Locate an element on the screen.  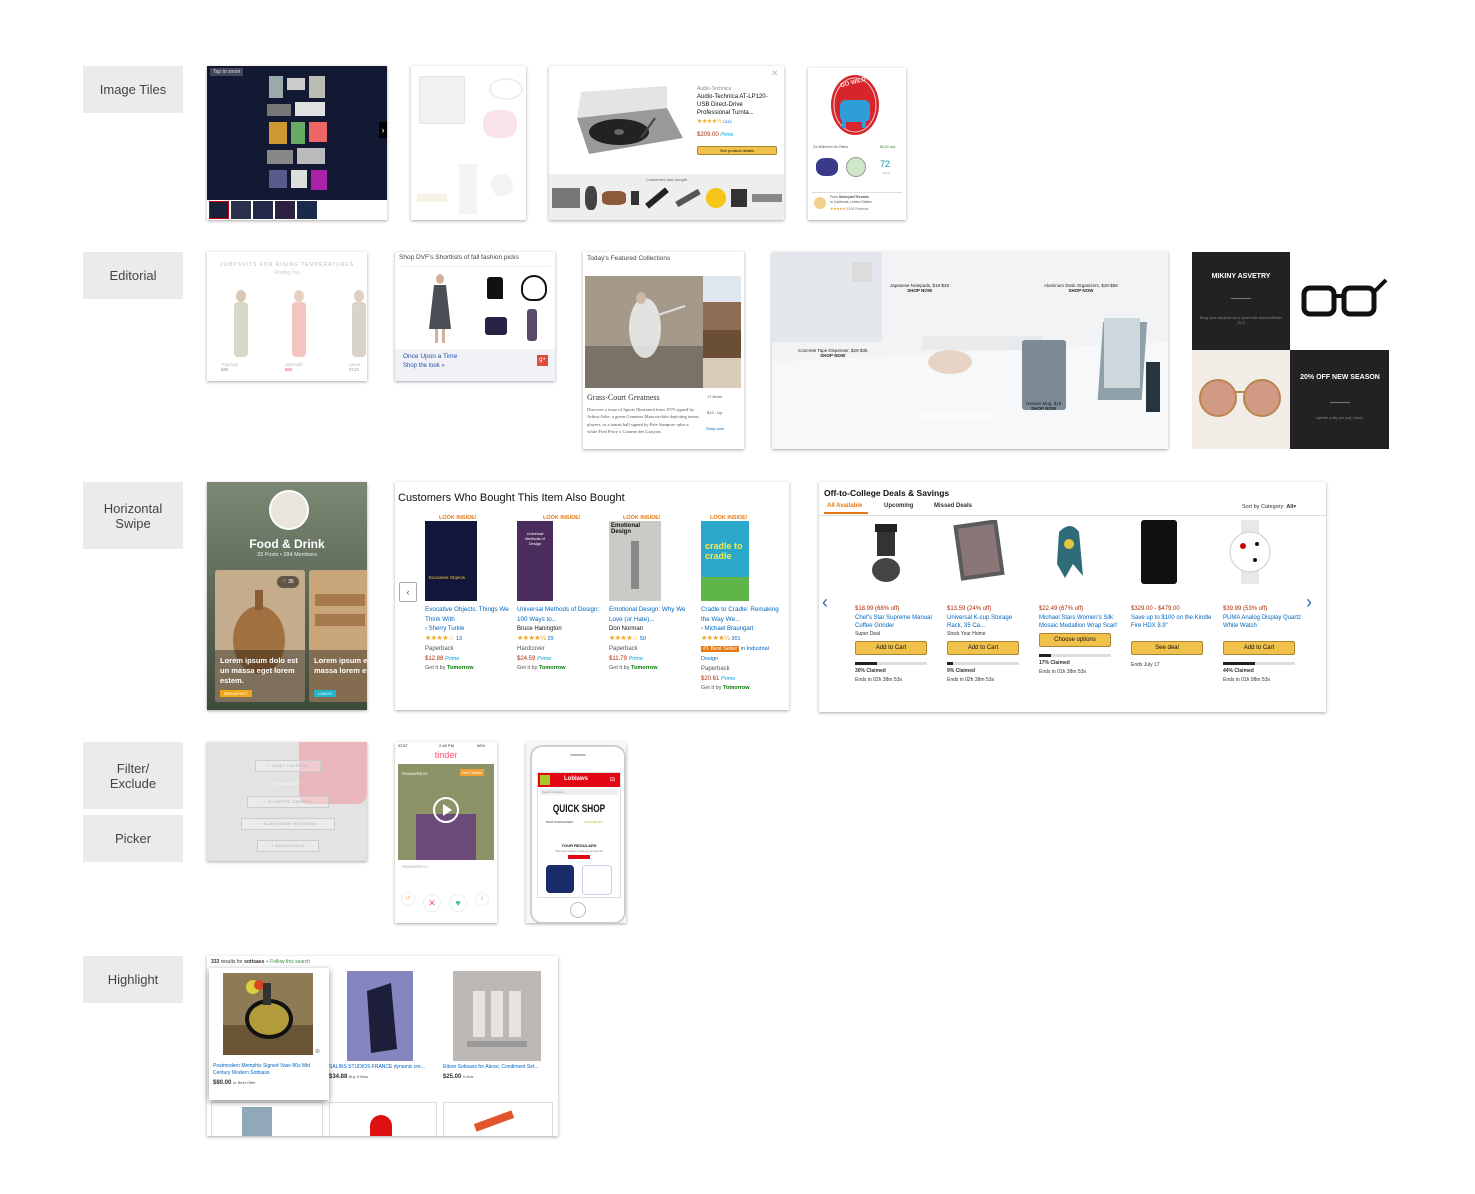
sort-control: Sort by Category: All▾ is located at coordinates (1269, 507).